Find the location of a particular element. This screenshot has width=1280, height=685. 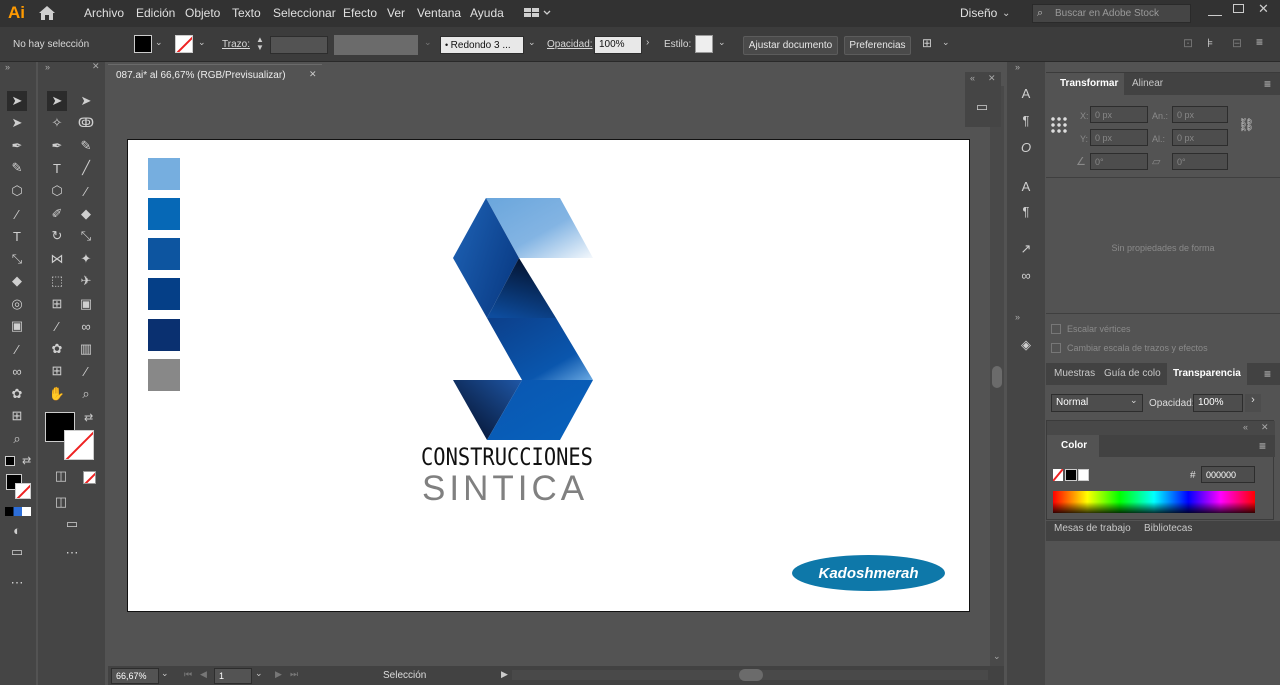

scale-tool-icon: ⤡ is located at coordinates (17, 259).